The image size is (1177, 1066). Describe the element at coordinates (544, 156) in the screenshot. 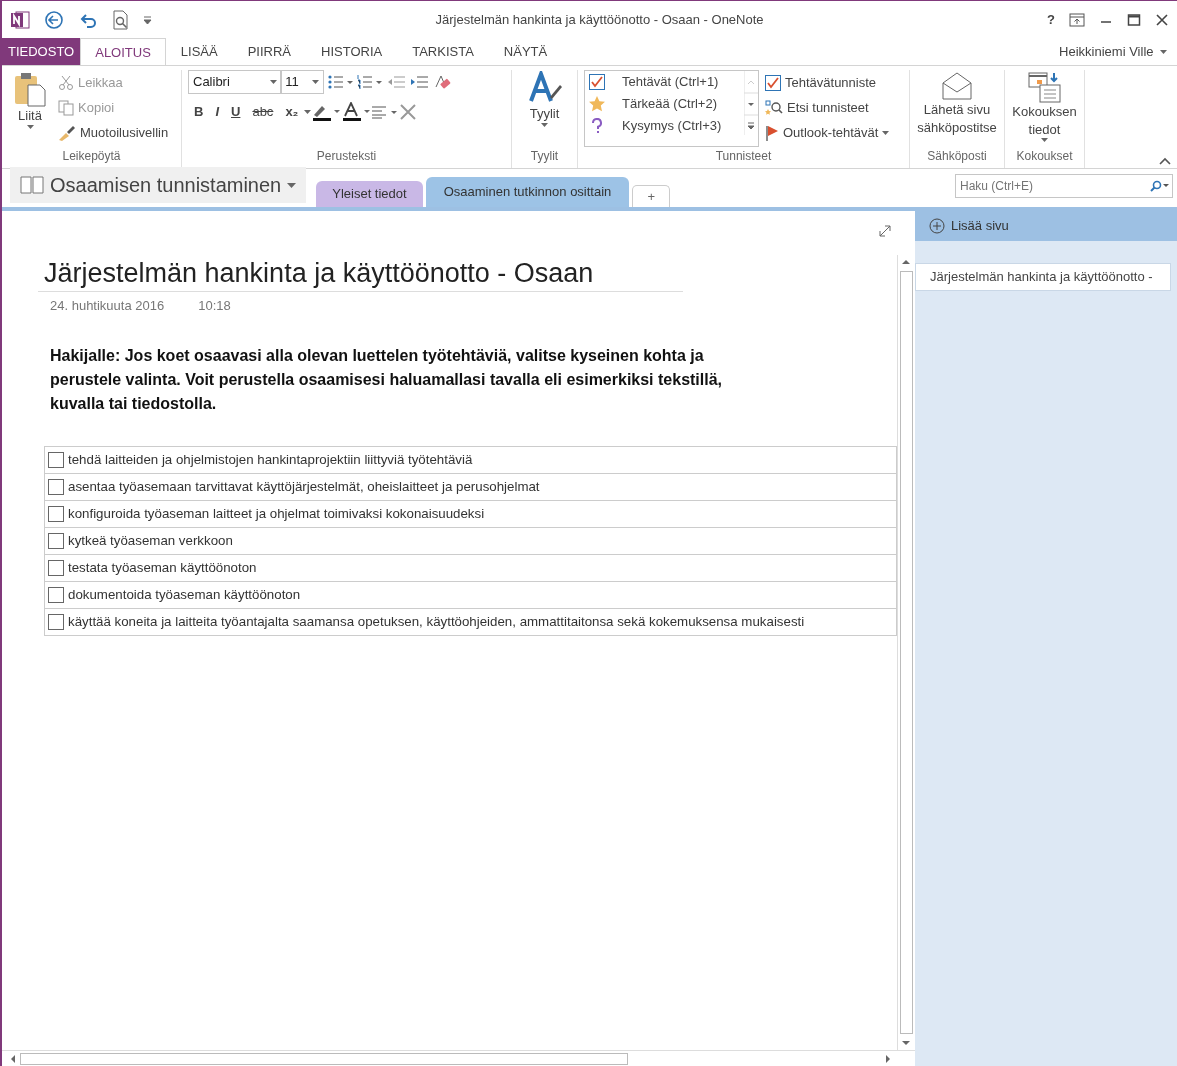

I see `group-label: Tyylit` at that location.